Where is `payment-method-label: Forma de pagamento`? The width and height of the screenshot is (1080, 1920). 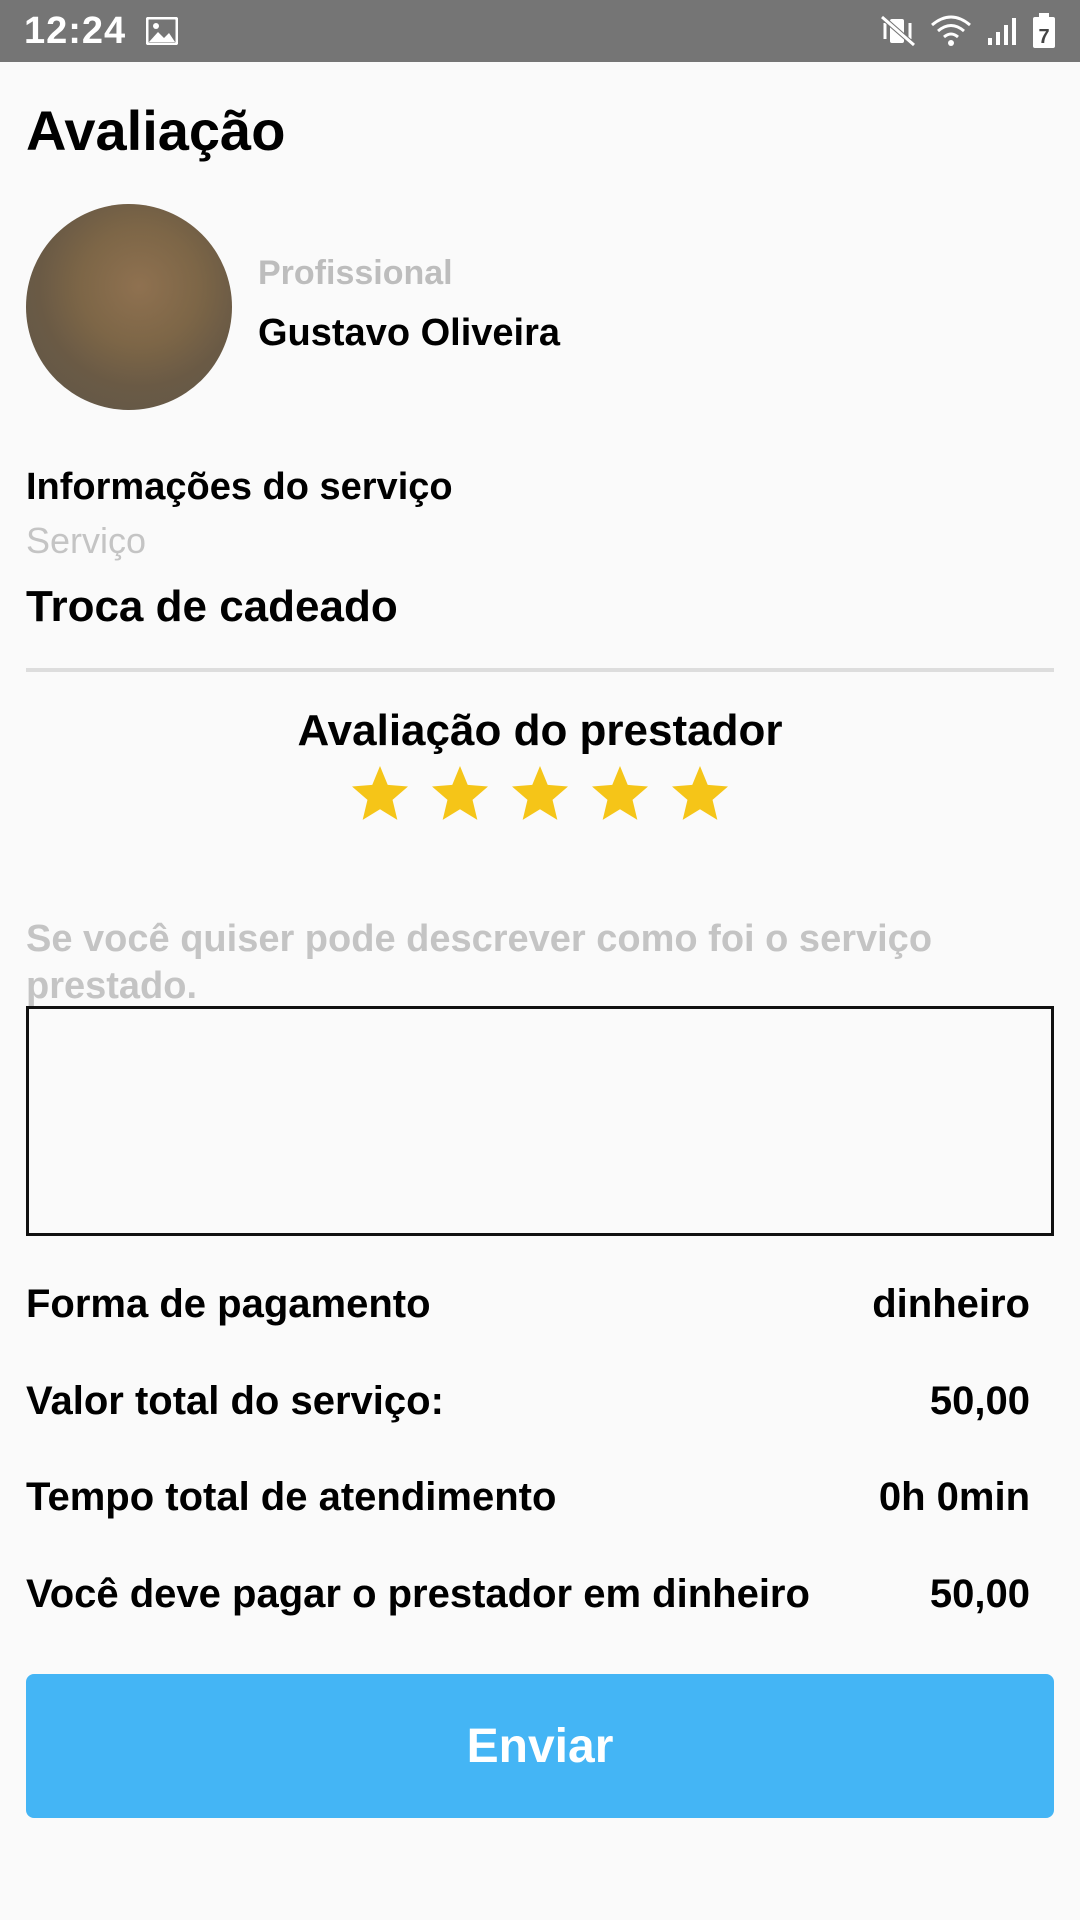
payment-method-label: Forma de pagamento is located at coordinates (228, 1304).